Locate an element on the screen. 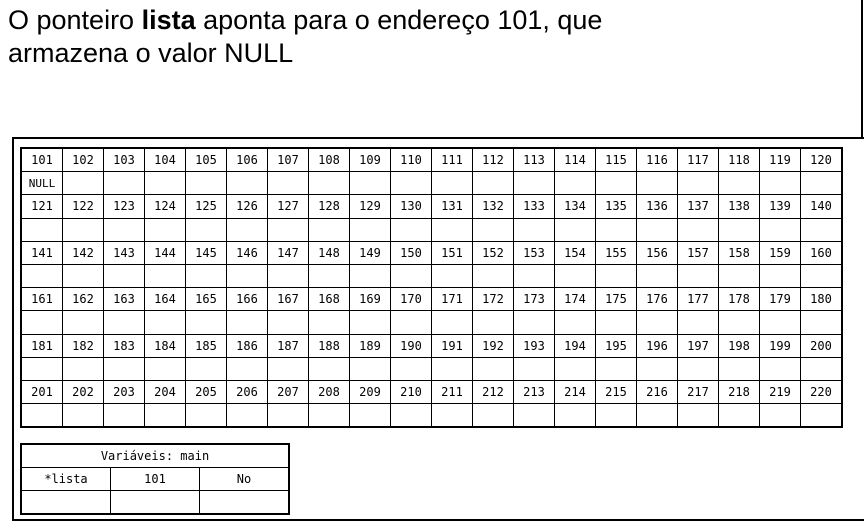 The image size is (864, 523). address-cell: 170 is located at coordinates (411, 299).